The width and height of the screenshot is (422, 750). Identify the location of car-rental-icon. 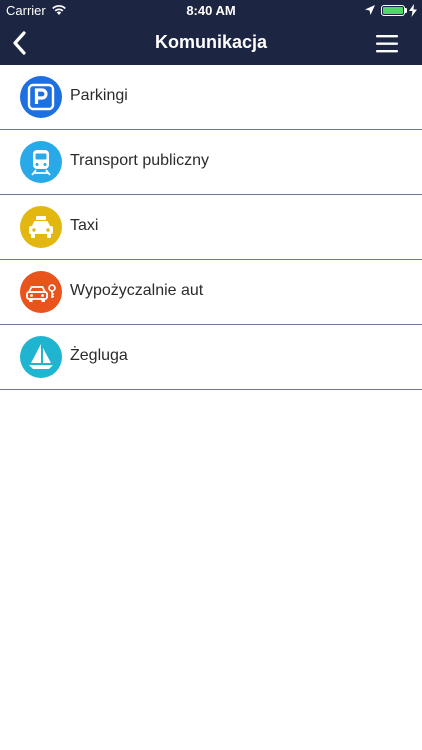
(41, 292).